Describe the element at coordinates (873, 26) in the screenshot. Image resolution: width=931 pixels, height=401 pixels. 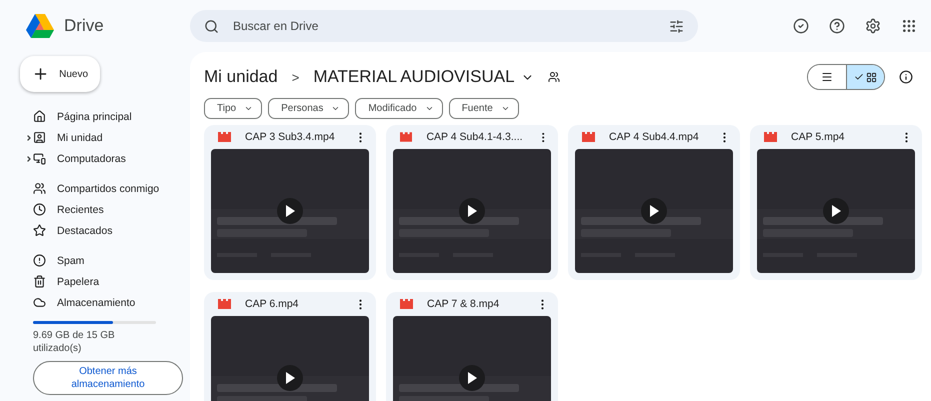
I see `settings-icon` at that location.